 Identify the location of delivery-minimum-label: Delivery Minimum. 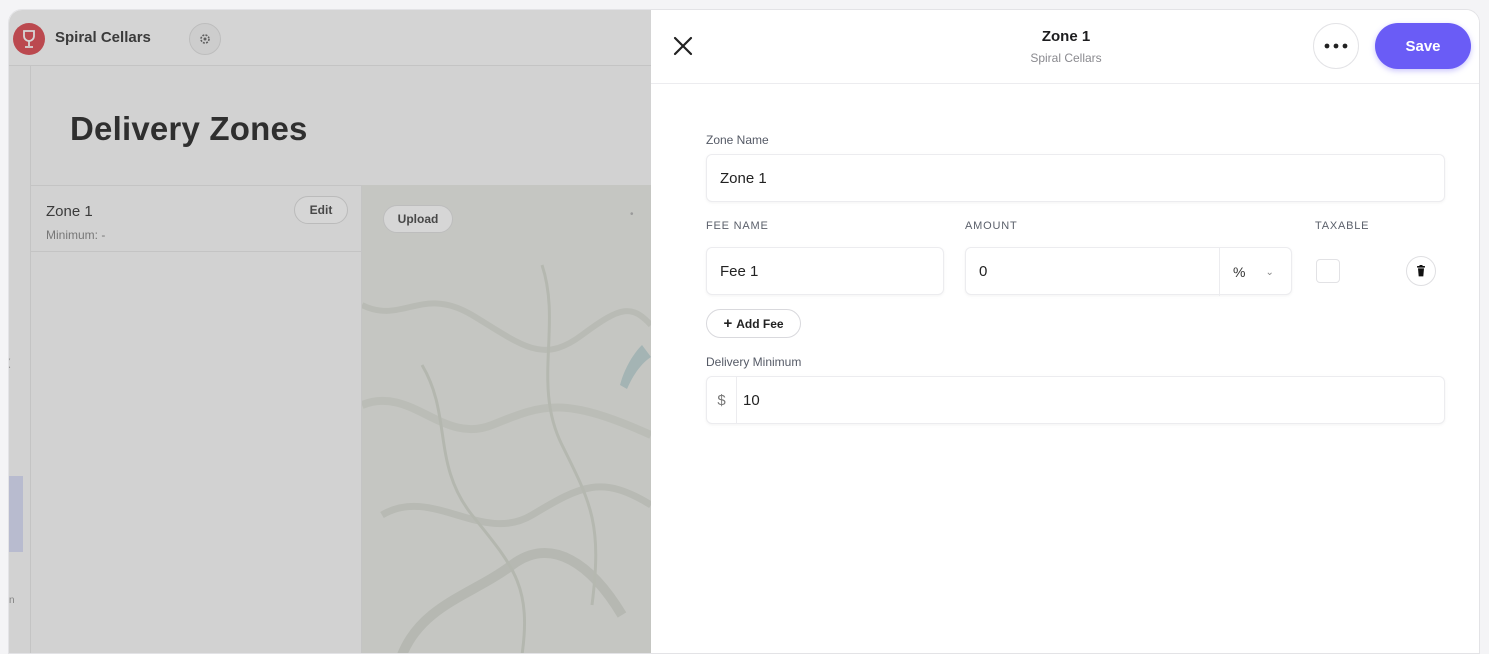
(754, 362).